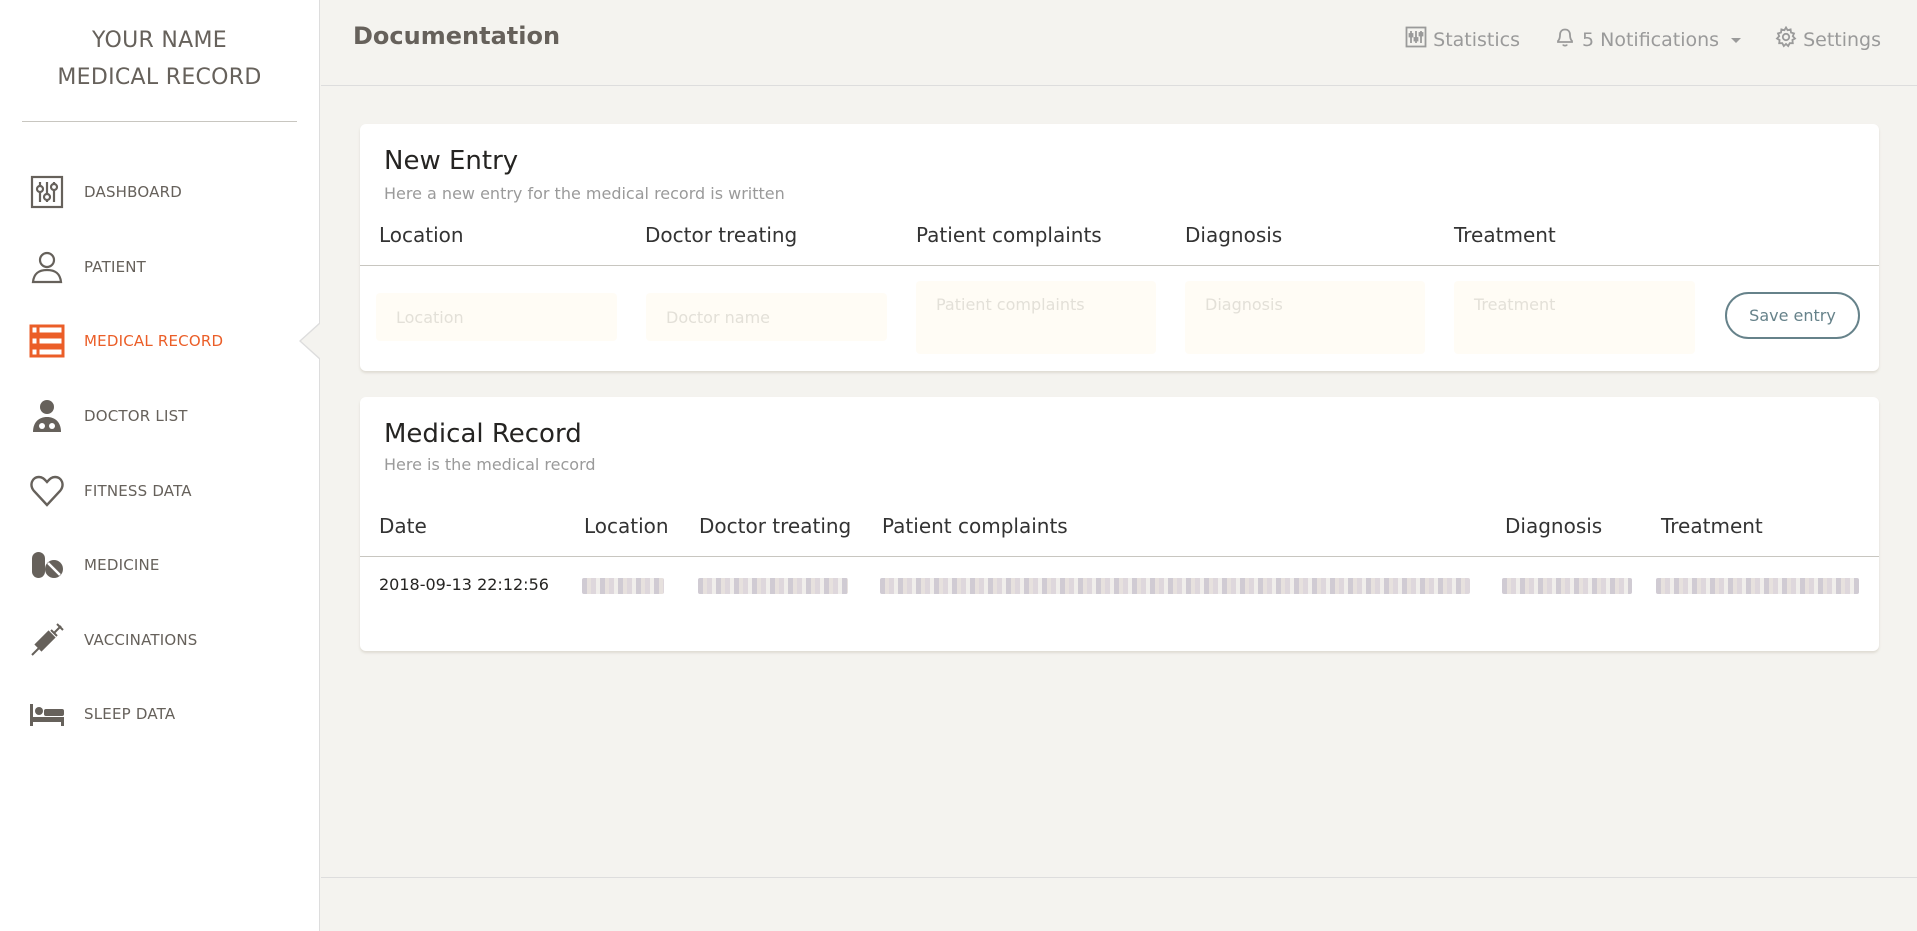 This screenshot has width=1917, height=931. Describe the element at coordinates (159, 77) in the screenshot. I see `logo-line-2: MEDICAL RECORD` at that location.